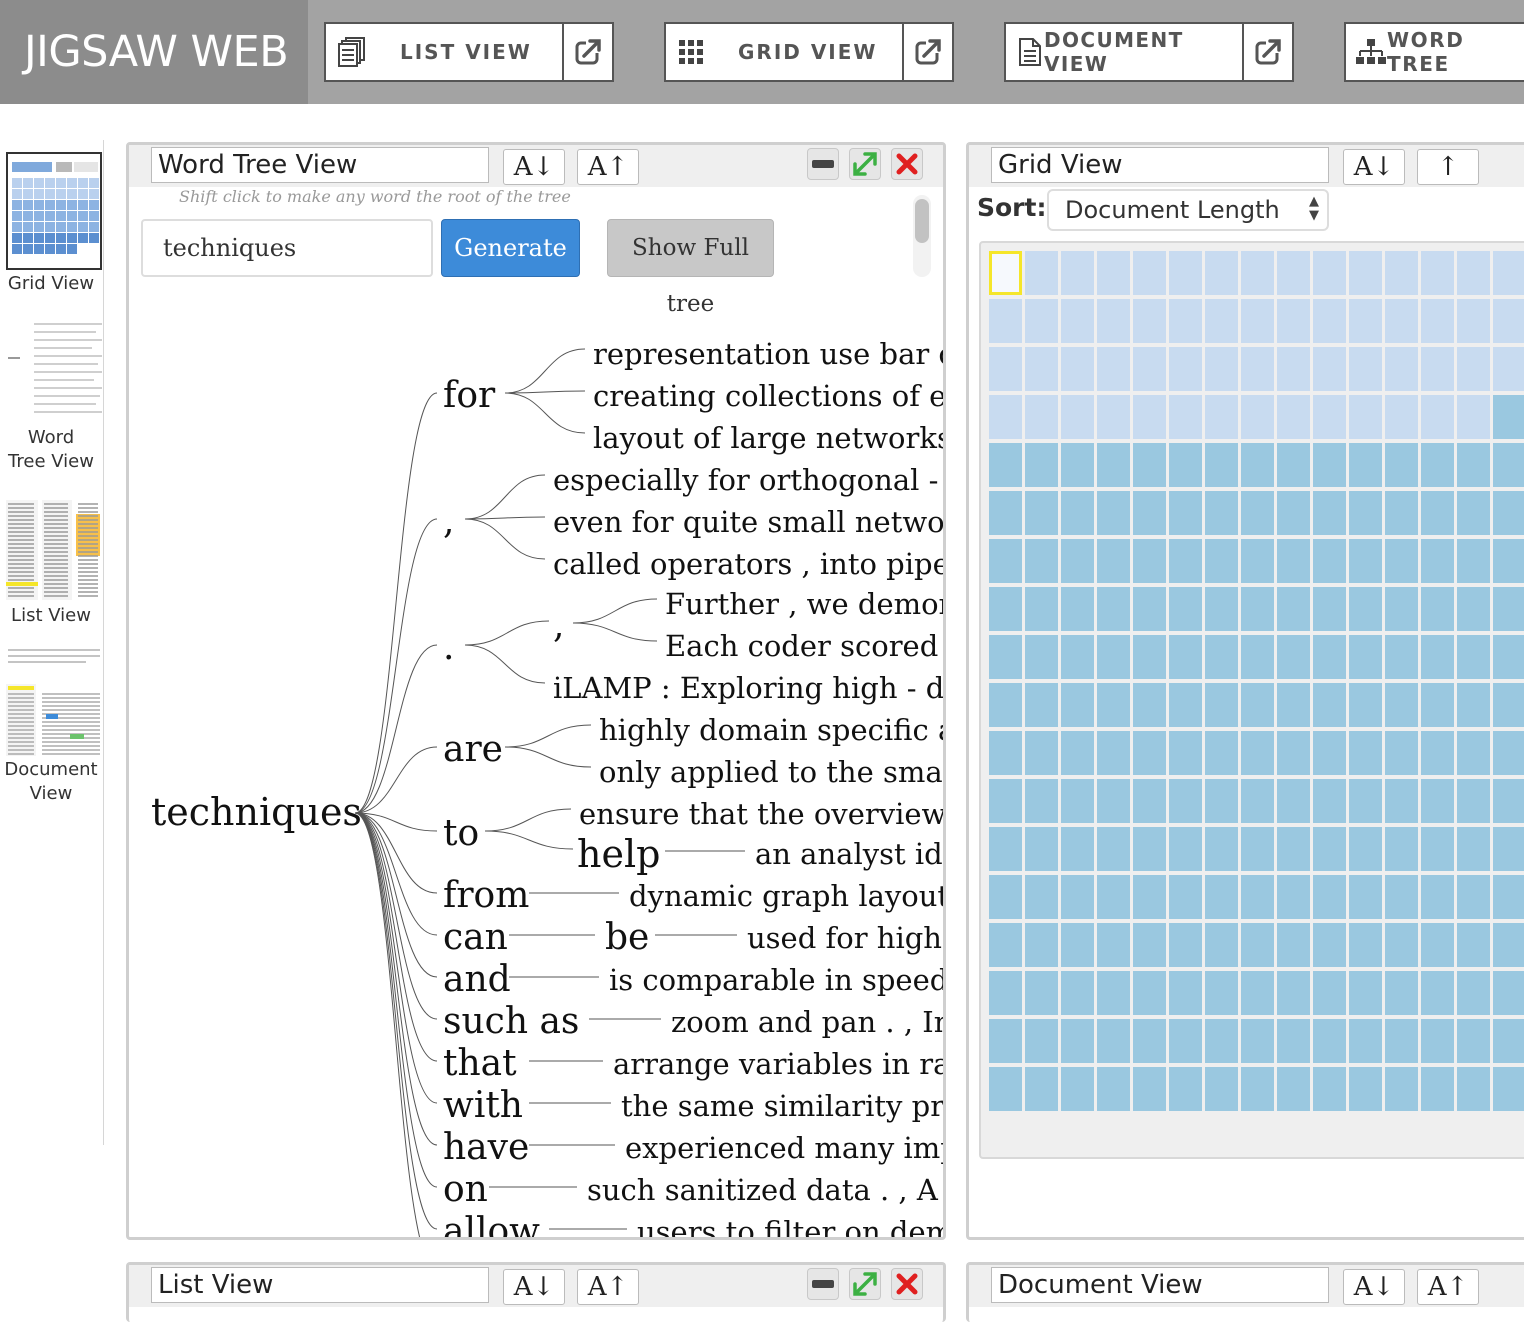 The image size is (1524, 1322). What do you see at coordinates (608, 1287) in the screenshot?
I see `sort-descending-button: A↑` at bounding box center [608, 1287].